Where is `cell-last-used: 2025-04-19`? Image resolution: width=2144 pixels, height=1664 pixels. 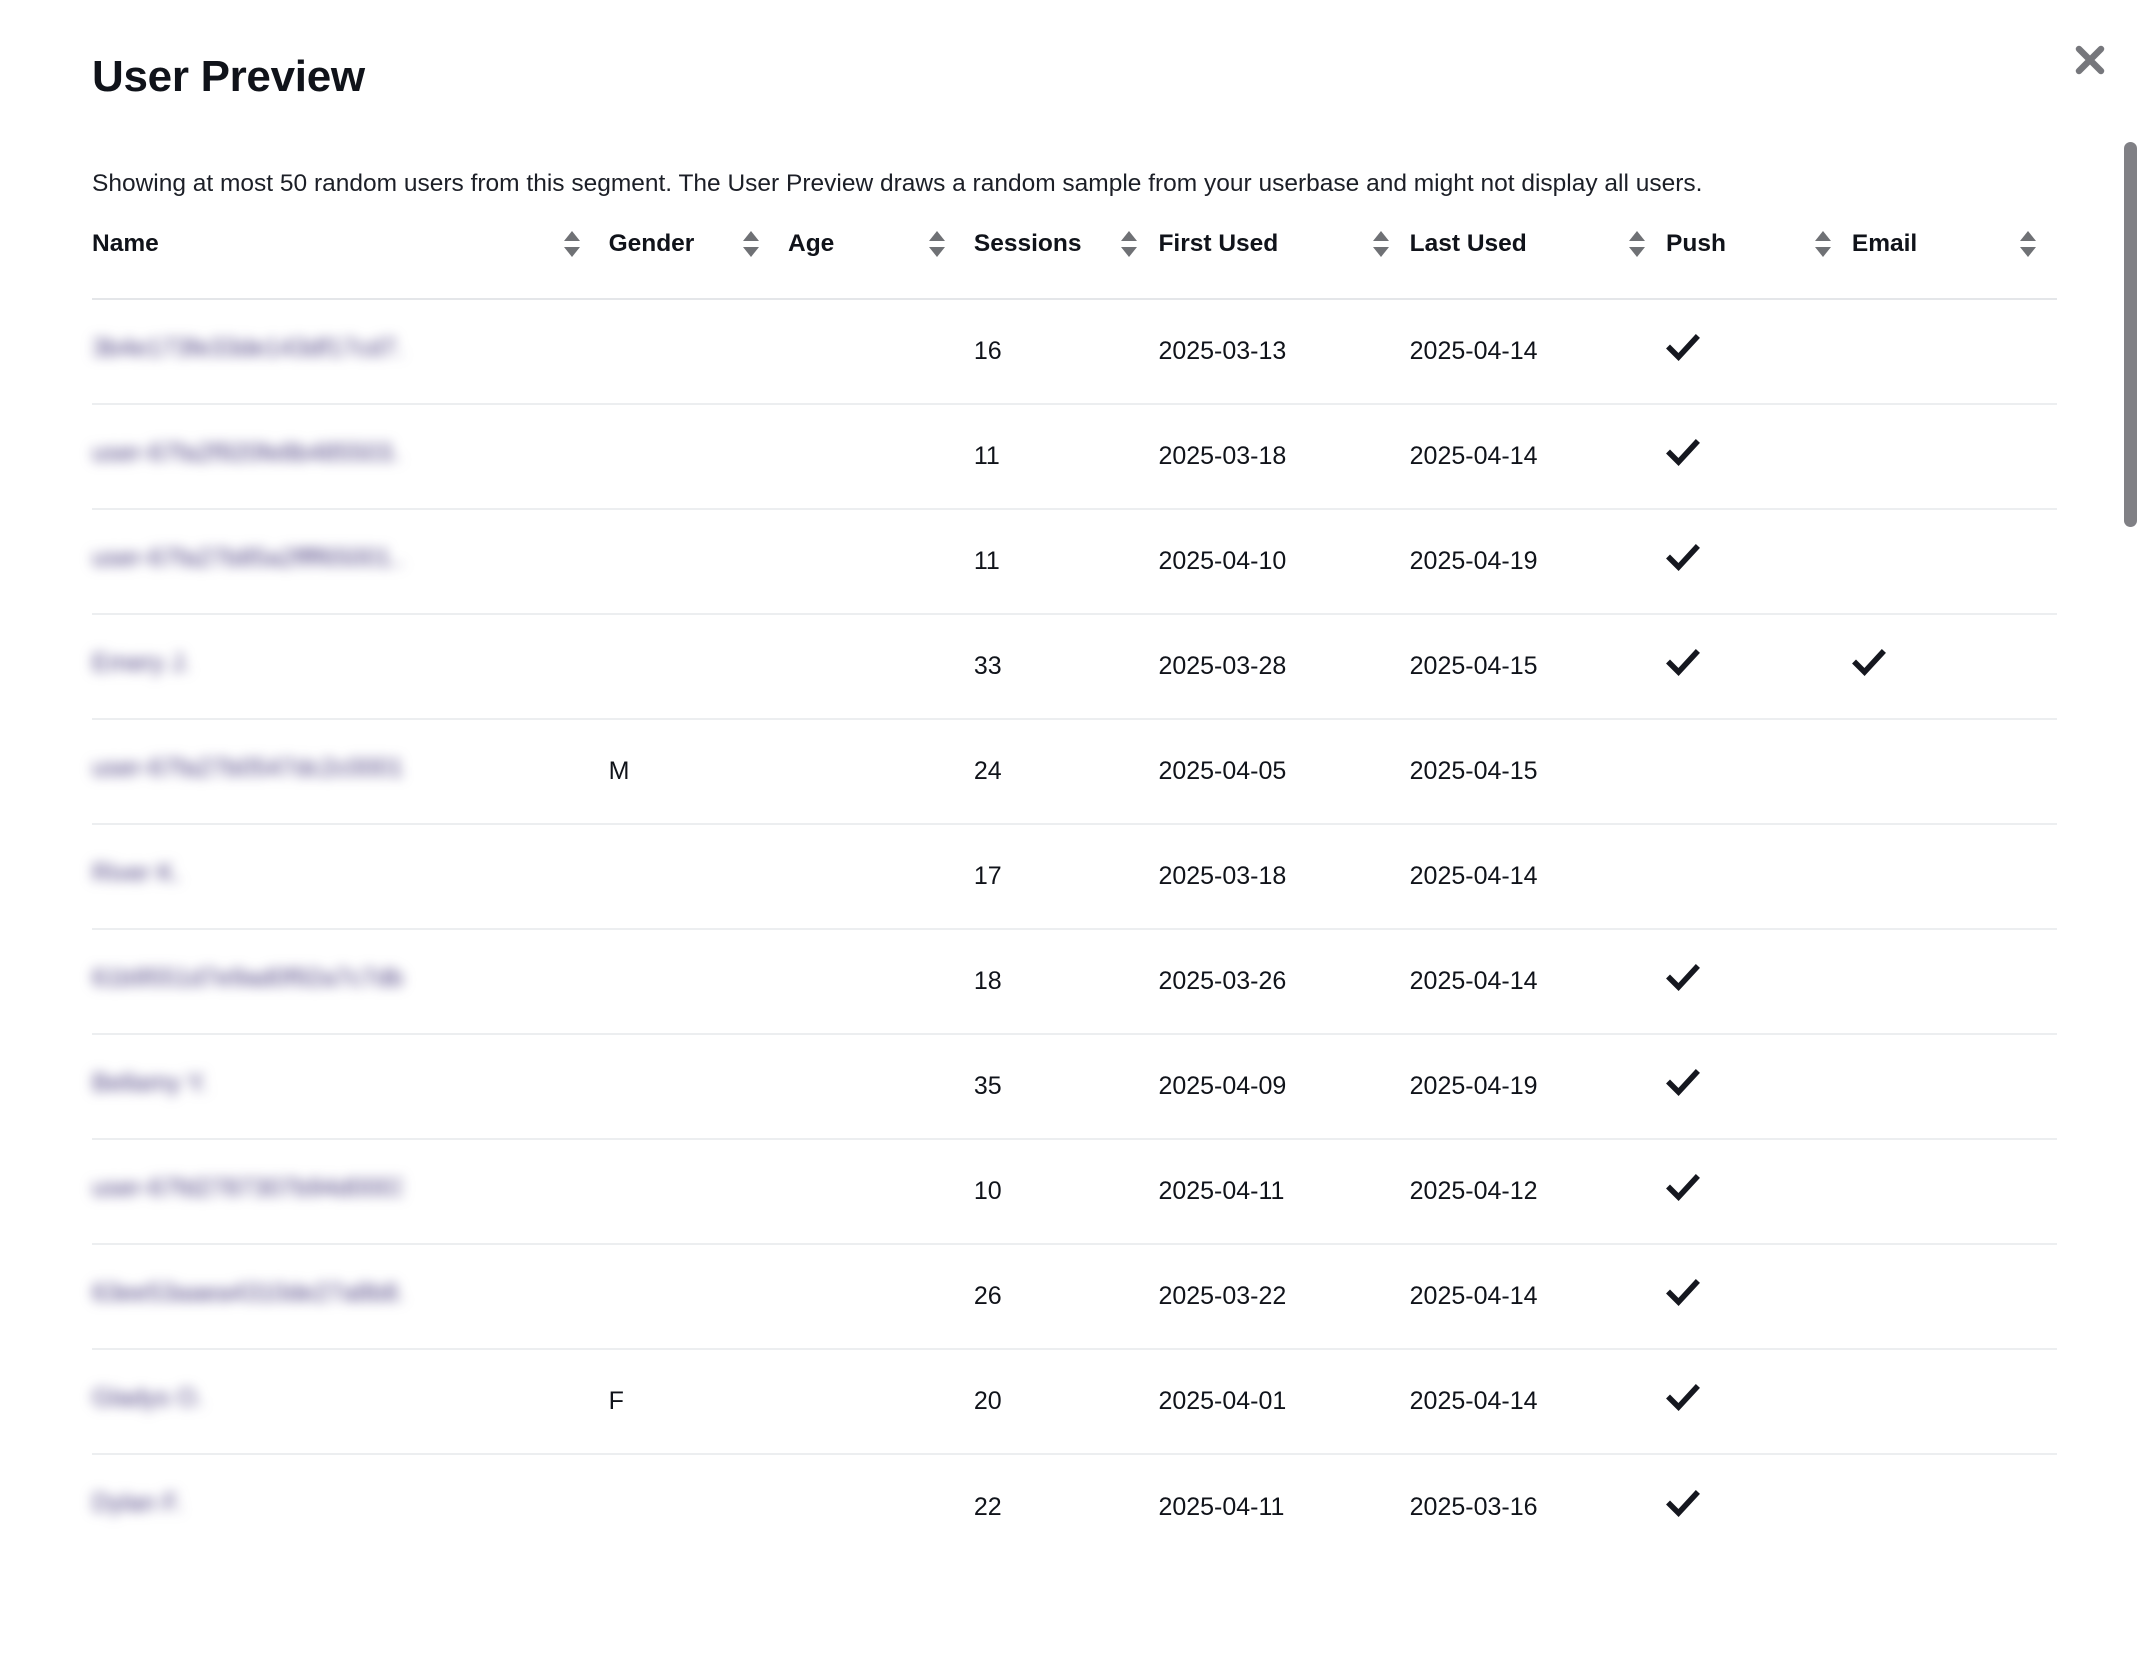 cell-last-used: 2025-04-19 is located at coordinates (1538, 562).